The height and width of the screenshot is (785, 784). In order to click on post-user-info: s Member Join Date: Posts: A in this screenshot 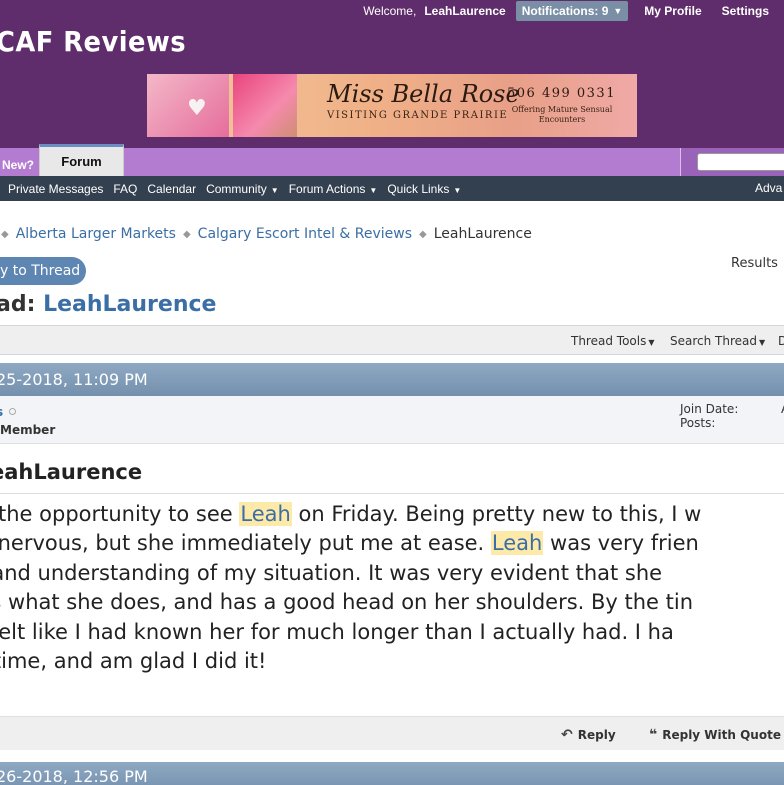, I will do `click(392, 420)`.